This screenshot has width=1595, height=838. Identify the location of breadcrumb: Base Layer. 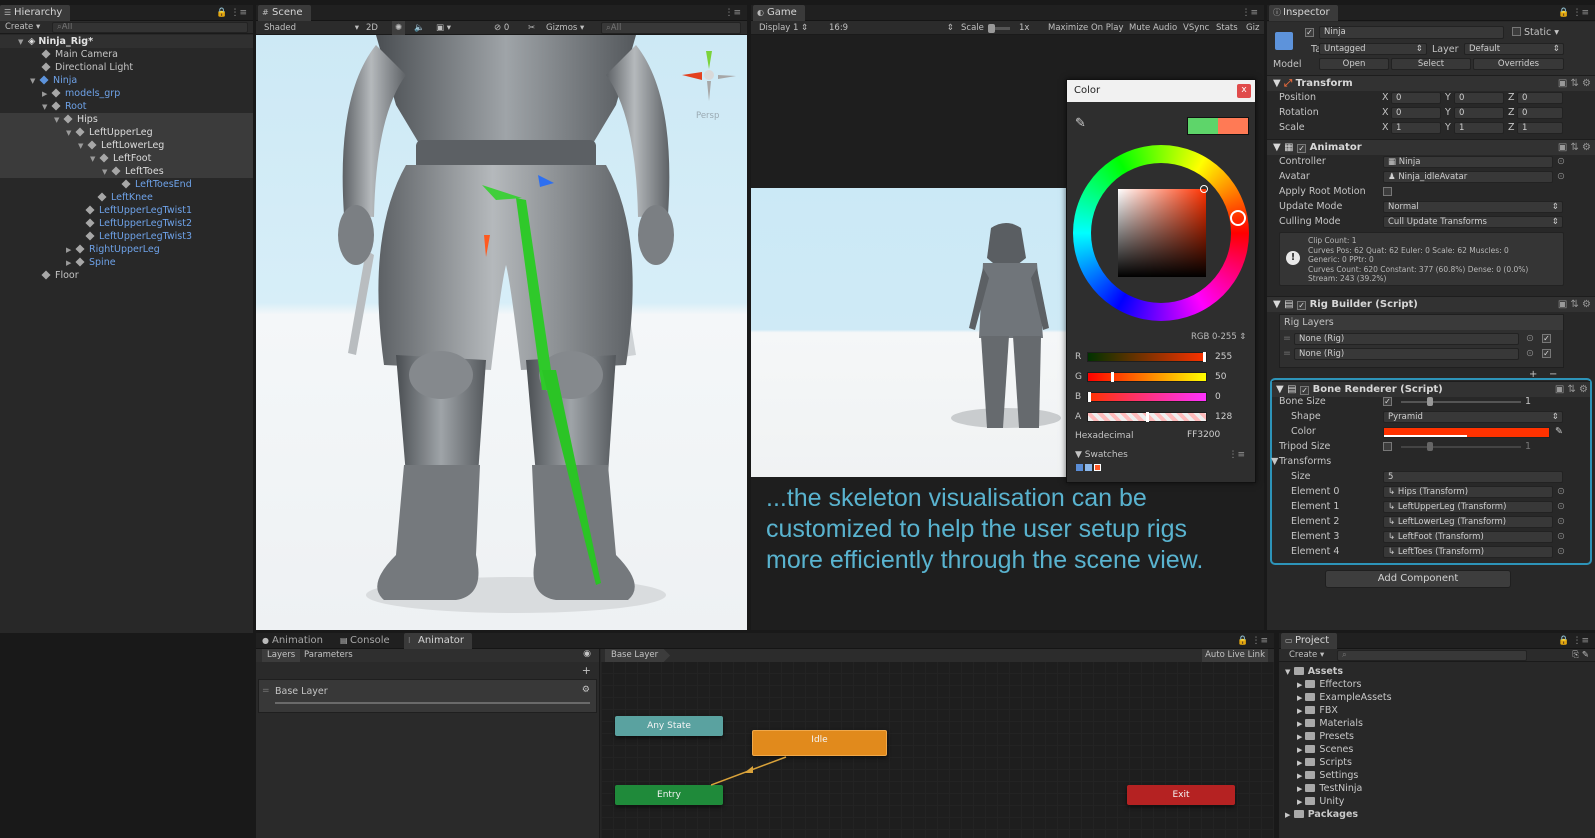
(638, 655).